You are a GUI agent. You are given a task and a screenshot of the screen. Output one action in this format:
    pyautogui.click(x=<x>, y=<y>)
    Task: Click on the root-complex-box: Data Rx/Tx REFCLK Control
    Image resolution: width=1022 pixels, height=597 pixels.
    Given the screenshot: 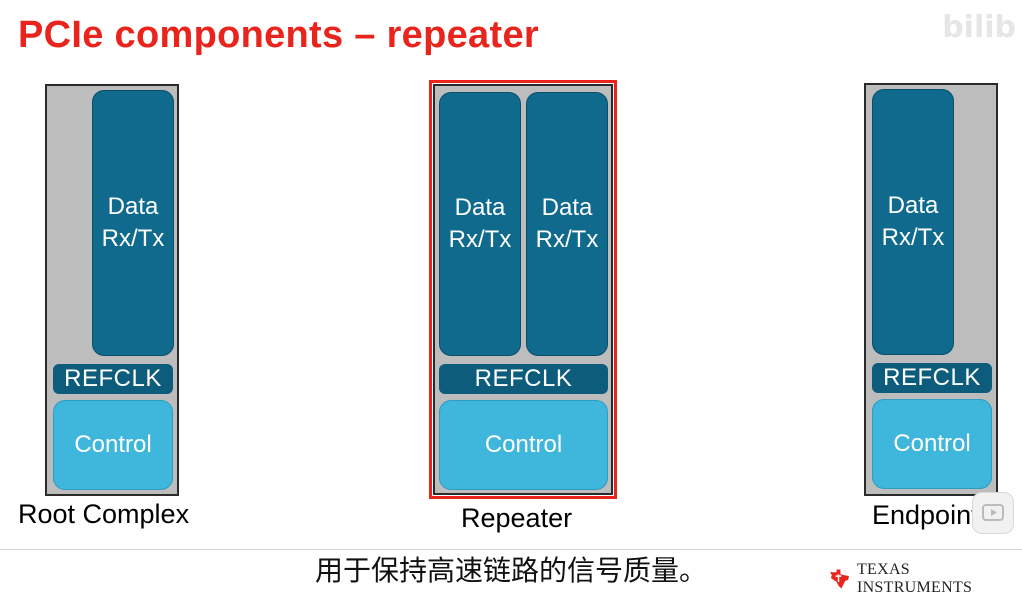 What is the action you would take?
    pyautogui.click(x=112, y=290)
    